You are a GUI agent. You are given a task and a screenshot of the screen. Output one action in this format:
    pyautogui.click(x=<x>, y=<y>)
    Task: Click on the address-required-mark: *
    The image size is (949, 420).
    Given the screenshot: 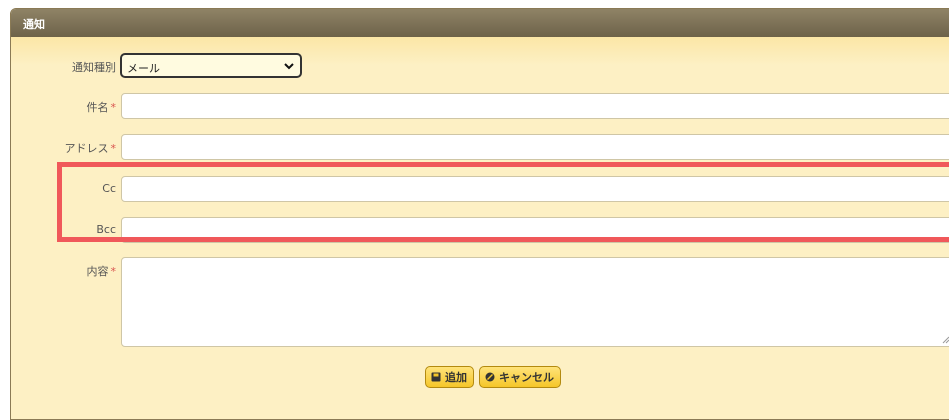 What is the action you would take?
    pyautogui.click(x=113, y=148)
    